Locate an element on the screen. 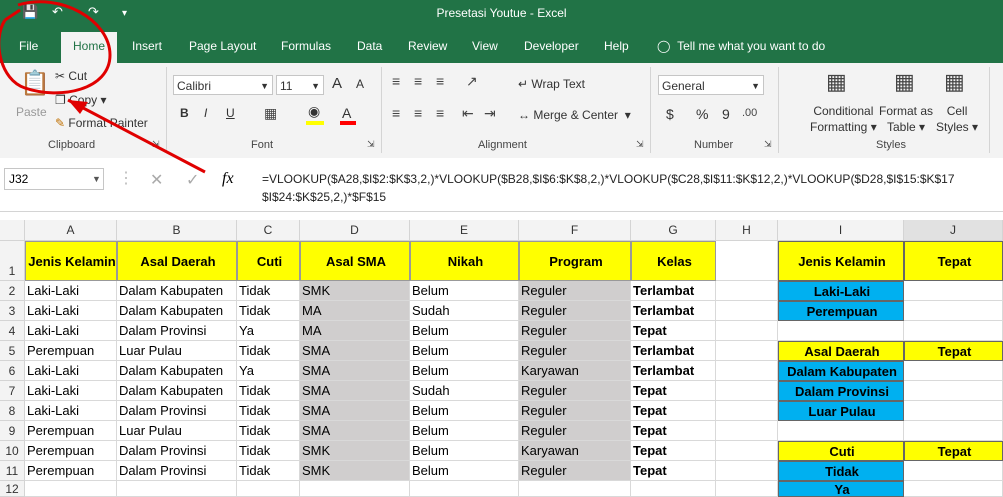  copy-button: ❐ Copy ▾ is located at coordinates (80, 100).